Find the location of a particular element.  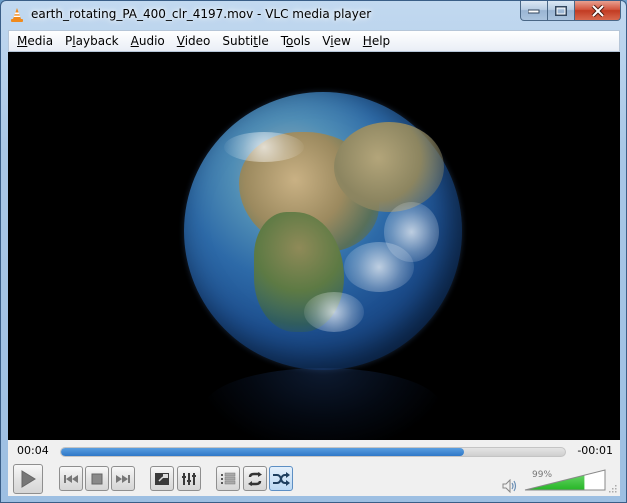

fullscreen-icon is located at coordinates (162, 478).